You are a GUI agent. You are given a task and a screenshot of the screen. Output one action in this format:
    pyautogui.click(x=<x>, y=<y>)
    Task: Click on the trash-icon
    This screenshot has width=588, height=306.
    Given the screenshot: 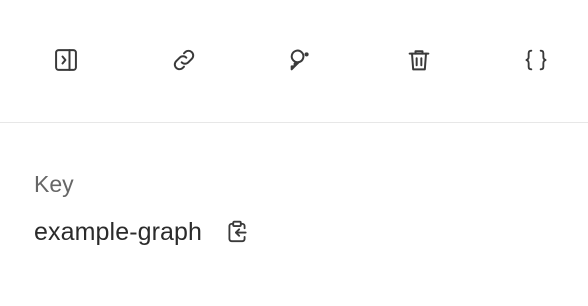 What is the action you would take?
    pyautogui.click(x=419, y=60)
    